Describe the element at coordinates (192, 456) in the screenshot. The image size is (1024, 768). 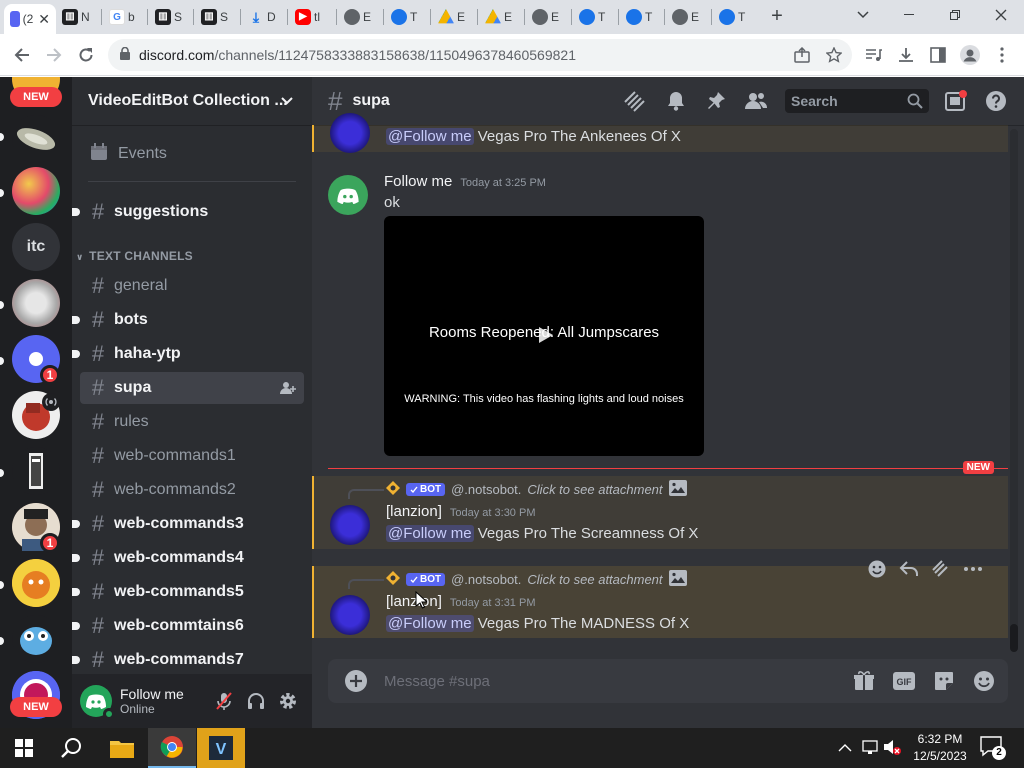
I see `channel-web-commands1: # web-commands1` at that location.